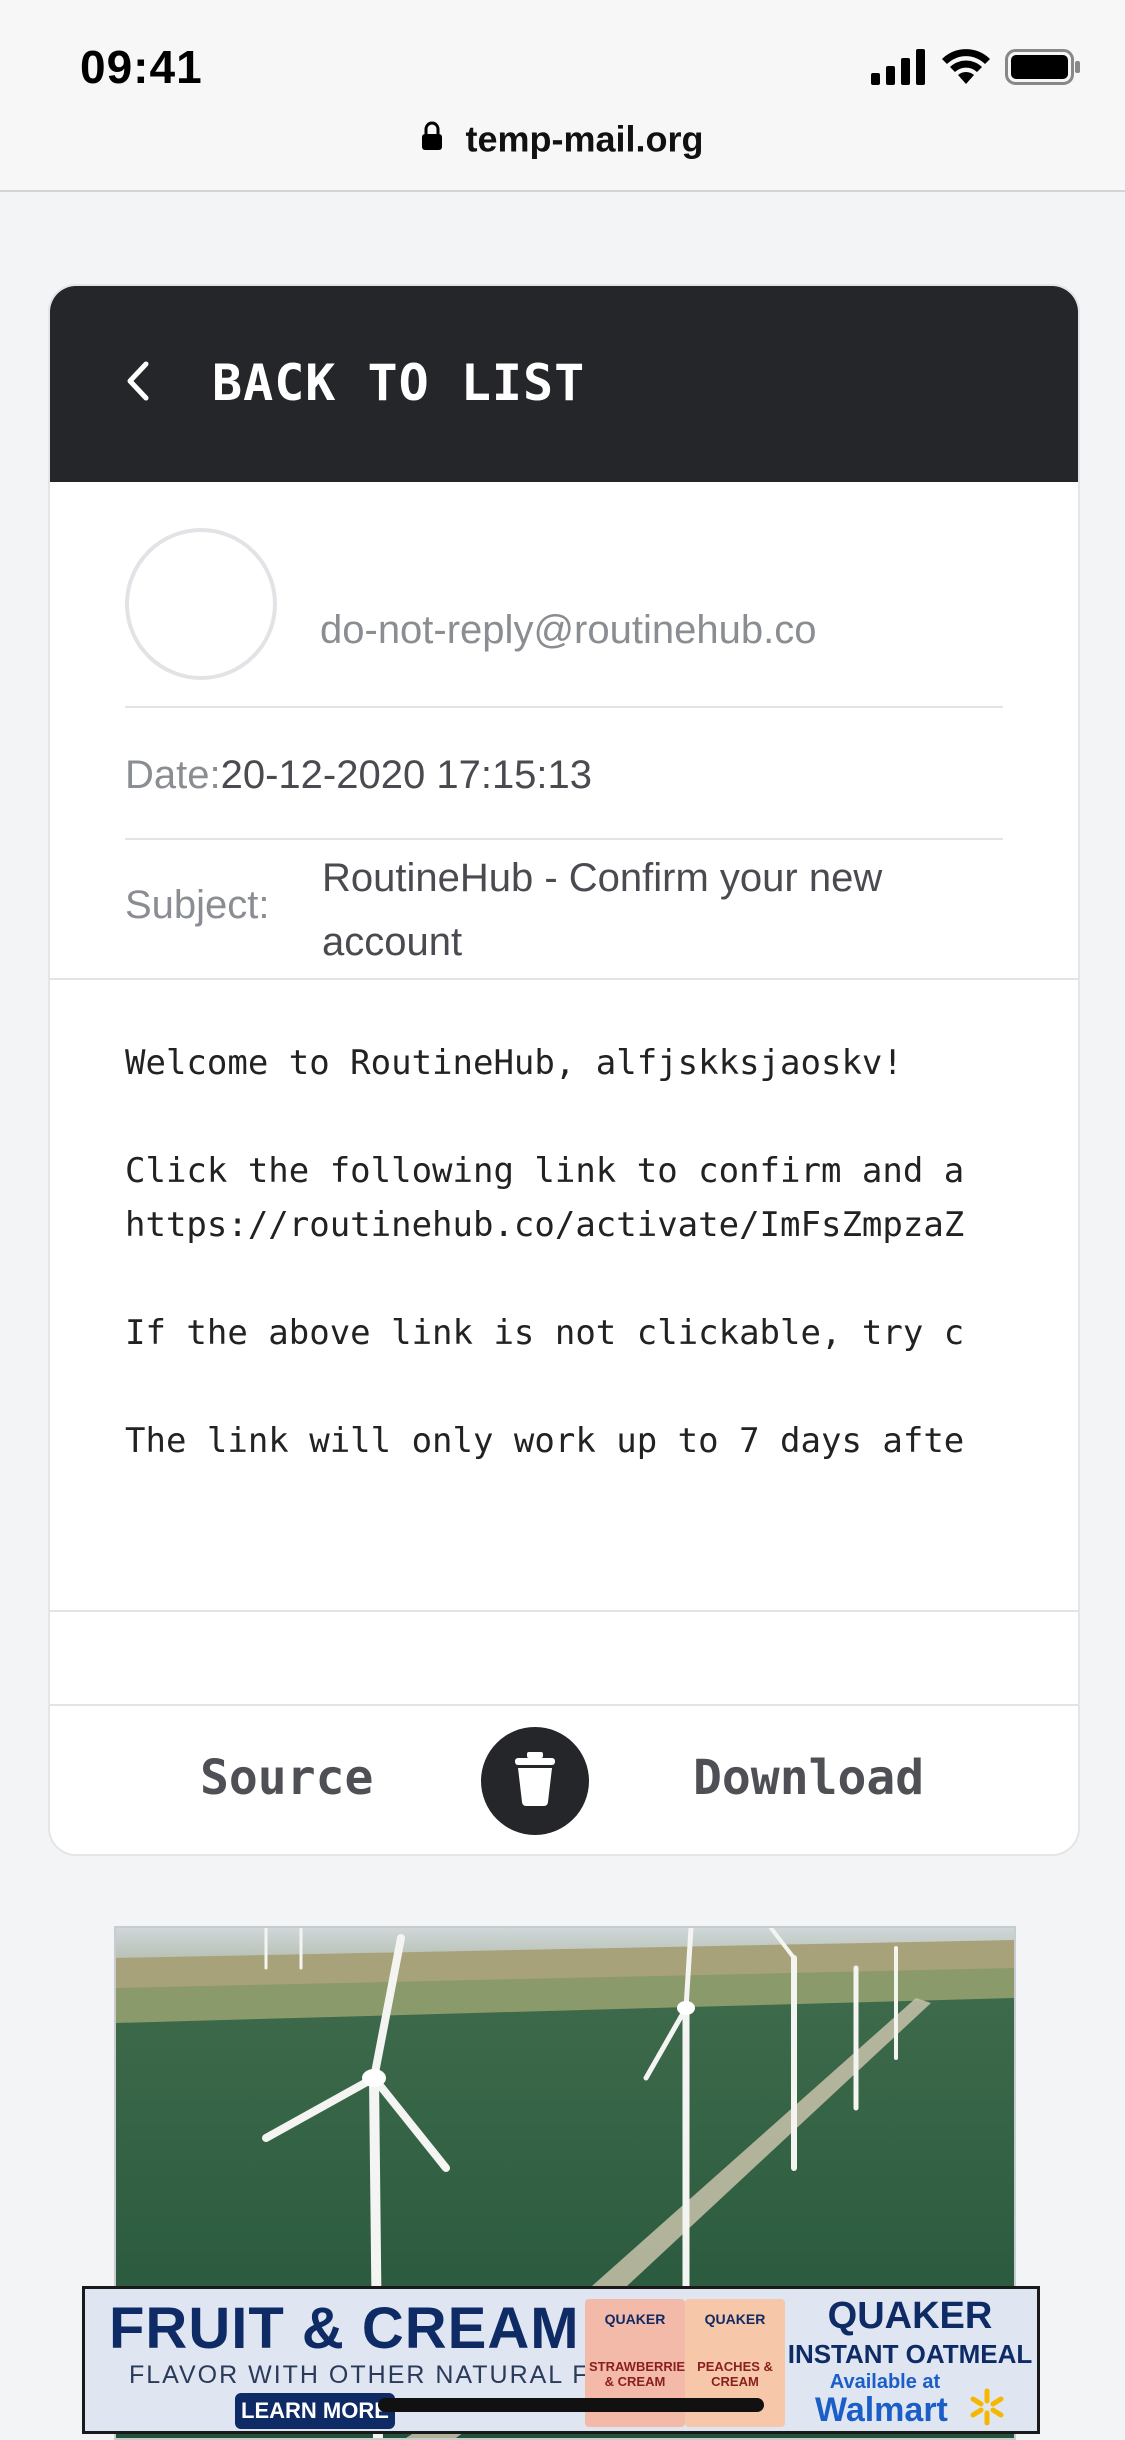 The height and width of the screenshot is (2440, 1125). What do you see at coordinates (137, 383) in the screenshot?
I see `chevron-left-icon` at bounding box center [137, 383].